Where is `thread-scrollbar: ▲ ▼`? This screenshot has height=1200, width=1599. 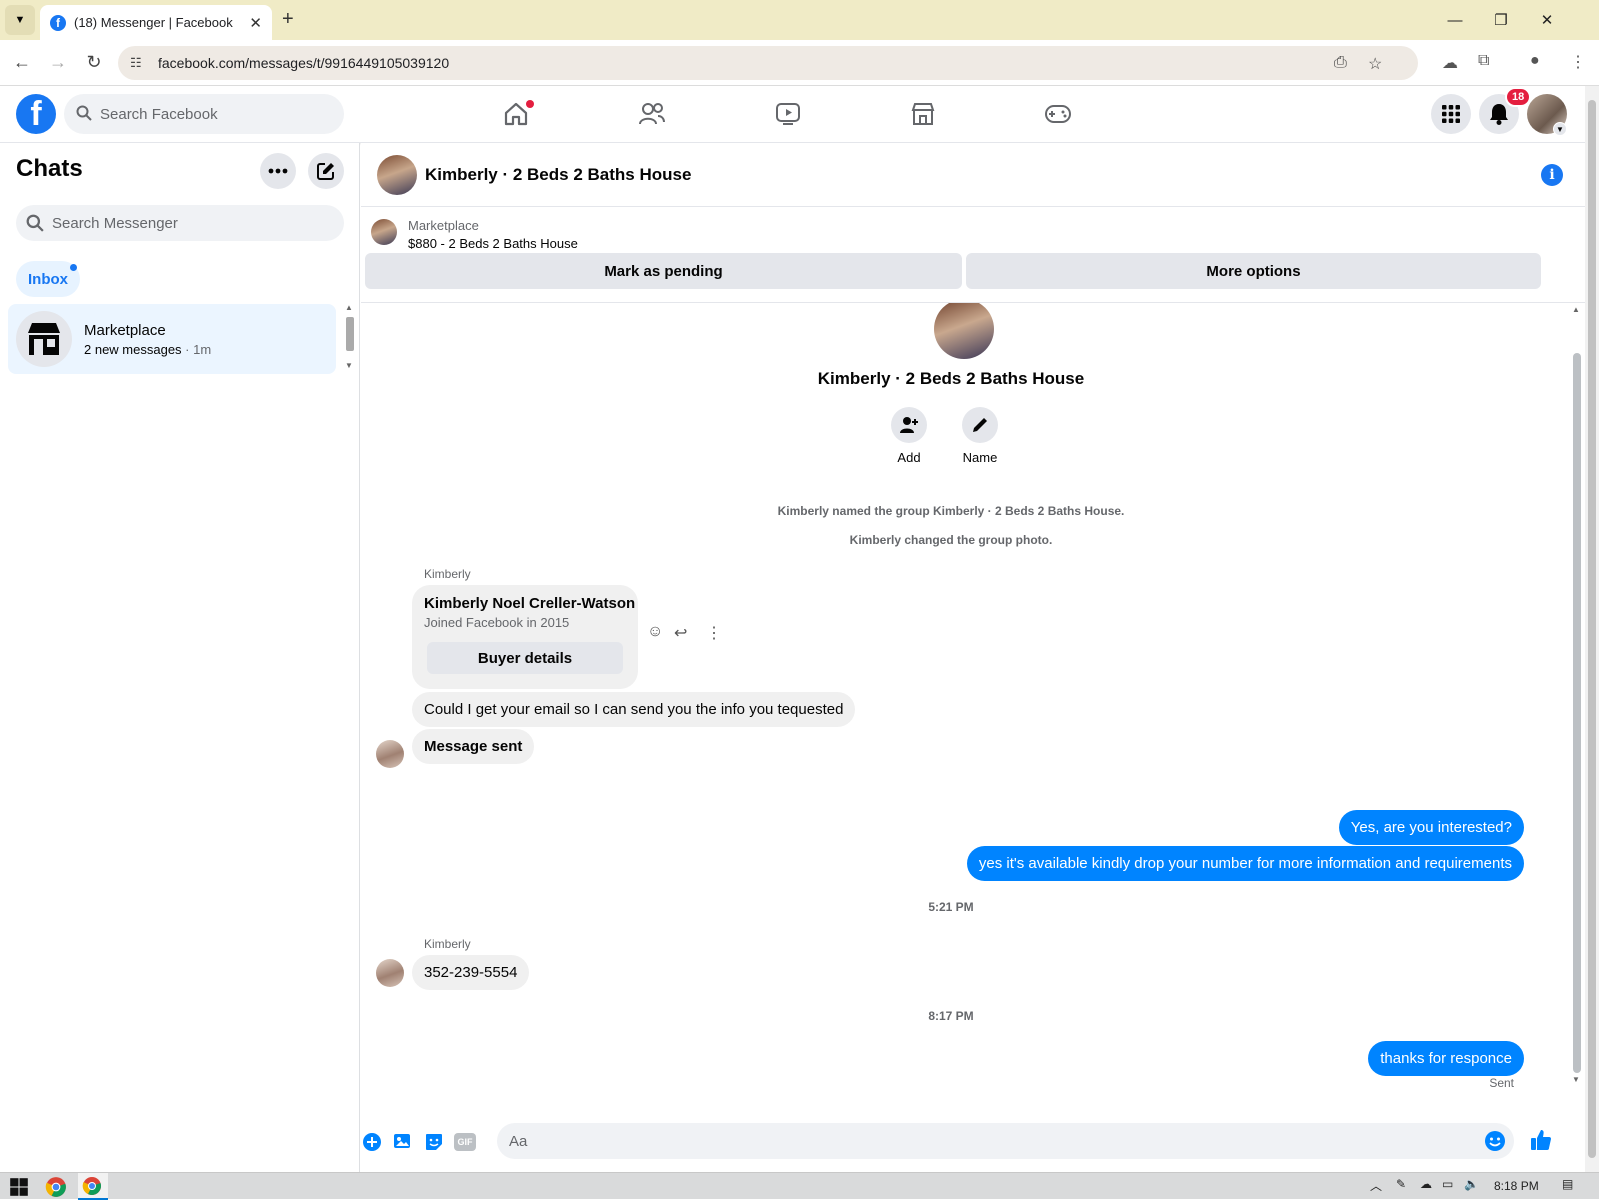 thread-scrollbar: ▲ ▼ is located at coordinates (1577, 708).